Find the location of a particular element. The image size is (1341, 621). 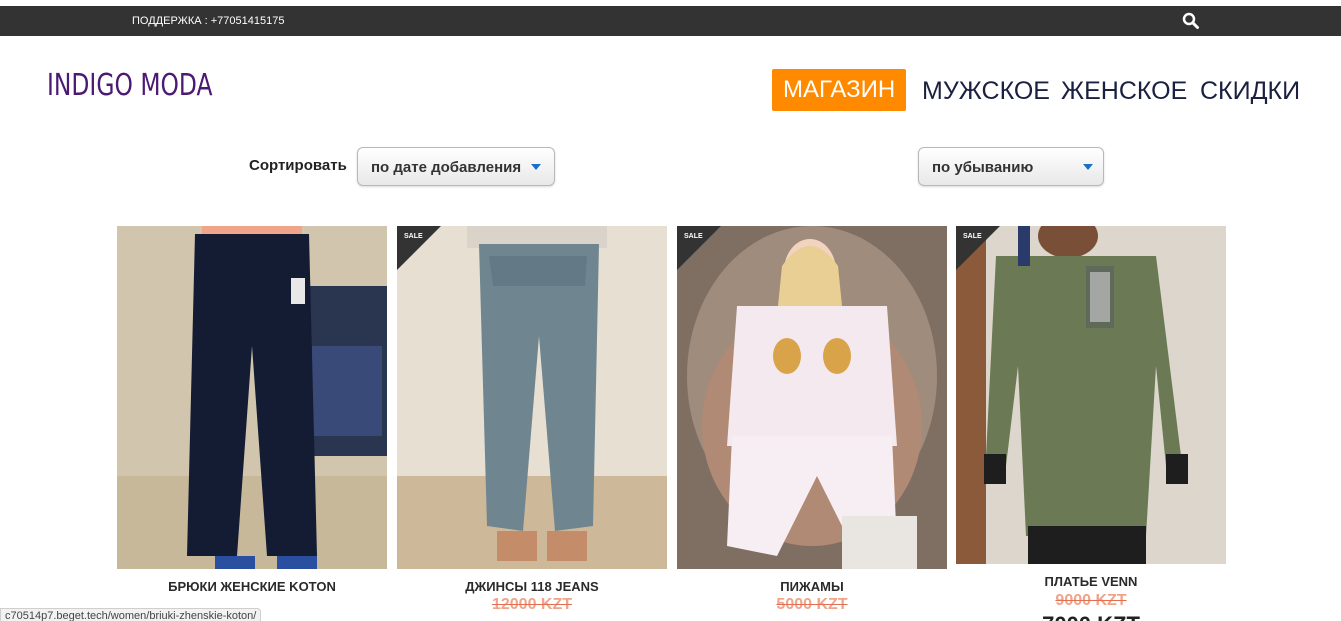

product-name: БРЮКИ ЖЕНСКИЕ KOTON is located at coordinates (252, 586).